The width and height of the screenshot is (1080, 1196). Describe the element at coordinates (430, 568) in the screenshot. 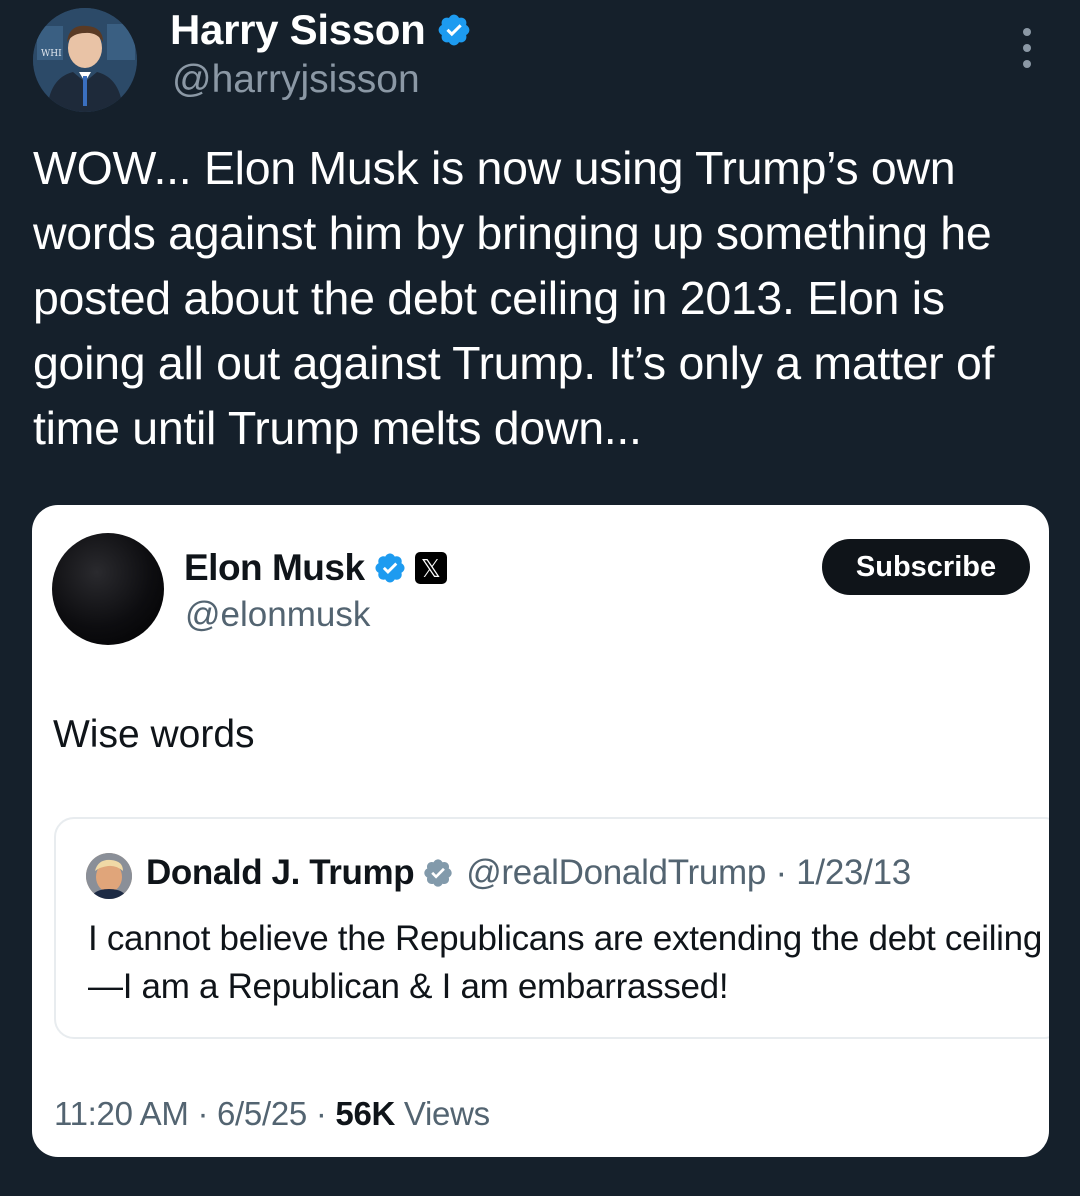

I see `x-logo-icon: 𝕏` at that location.